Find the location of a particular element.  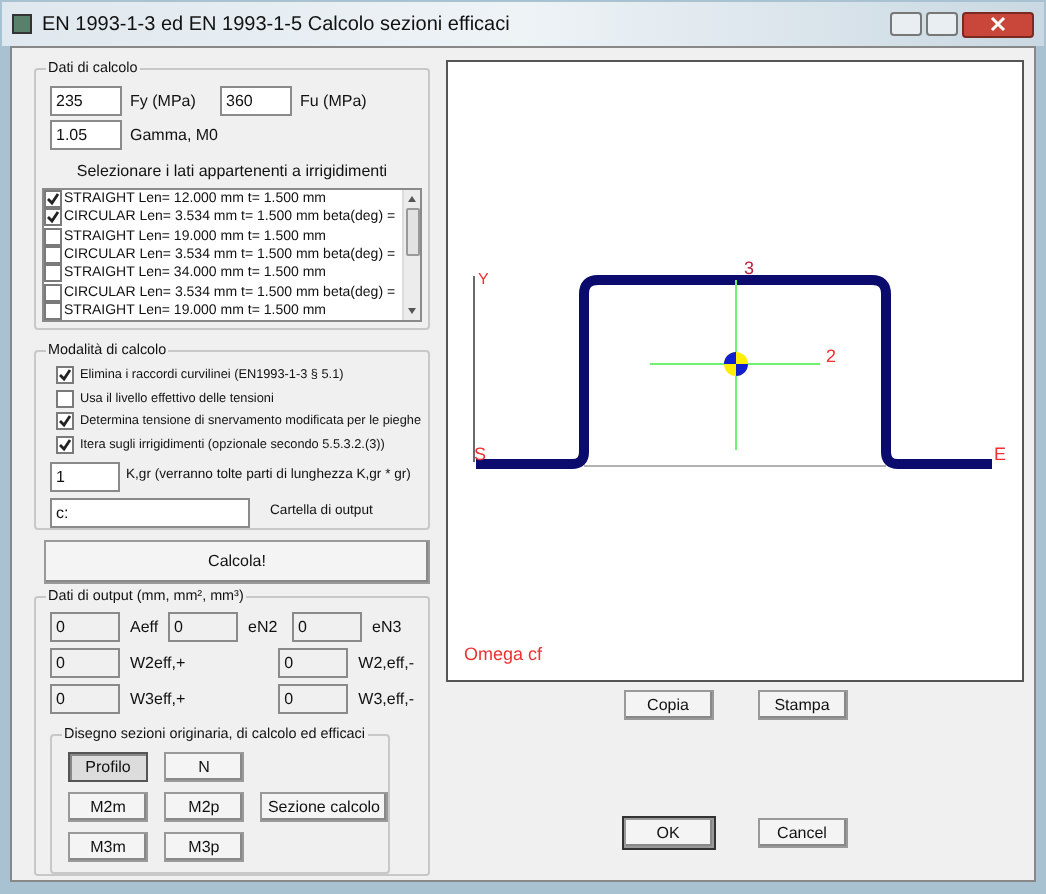

app-icon is located at coordinates (22, 24).